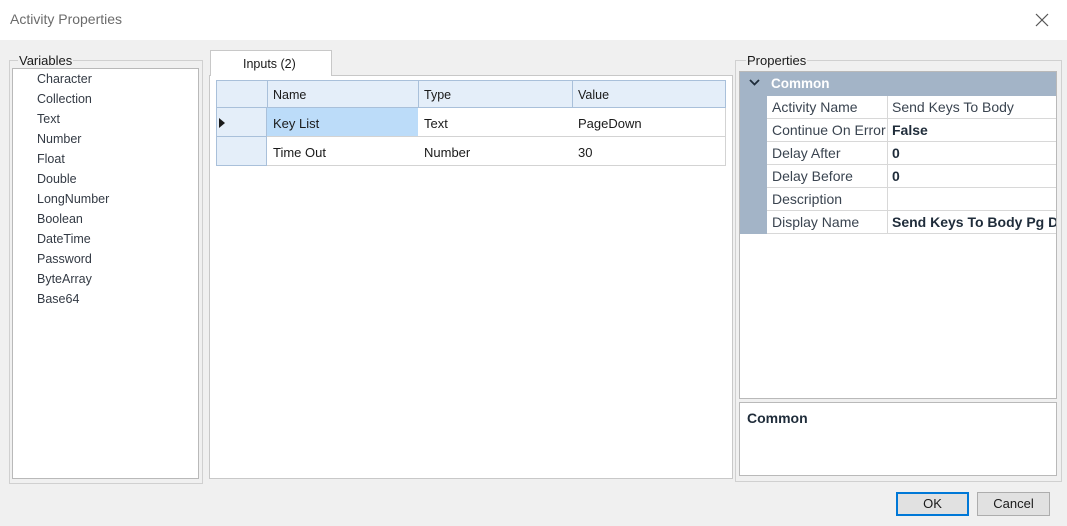  I want to click on tab-inputs-label: Inputs (2), so click(269, 64).